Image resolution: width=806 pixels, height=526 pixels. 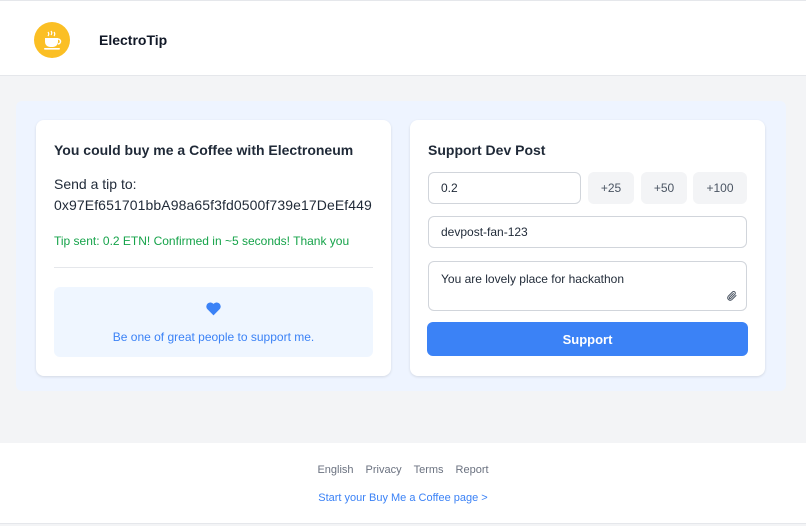 What do you see at coordinates (732, 296) in the screenshot?
I see `paperclip-icon` at bounding box center [732, 296].